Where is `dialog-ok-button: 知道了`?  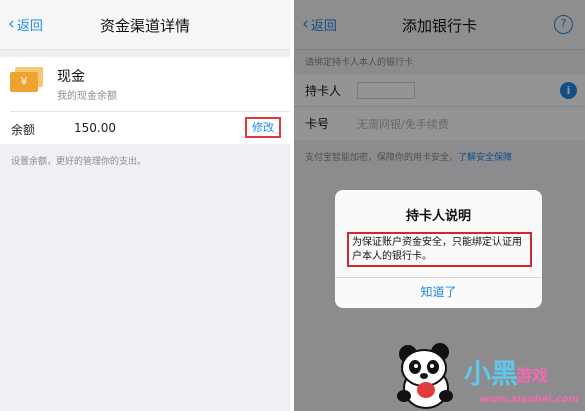
dialog-ok-button: 知道了 is located at coordinates (438, 292).